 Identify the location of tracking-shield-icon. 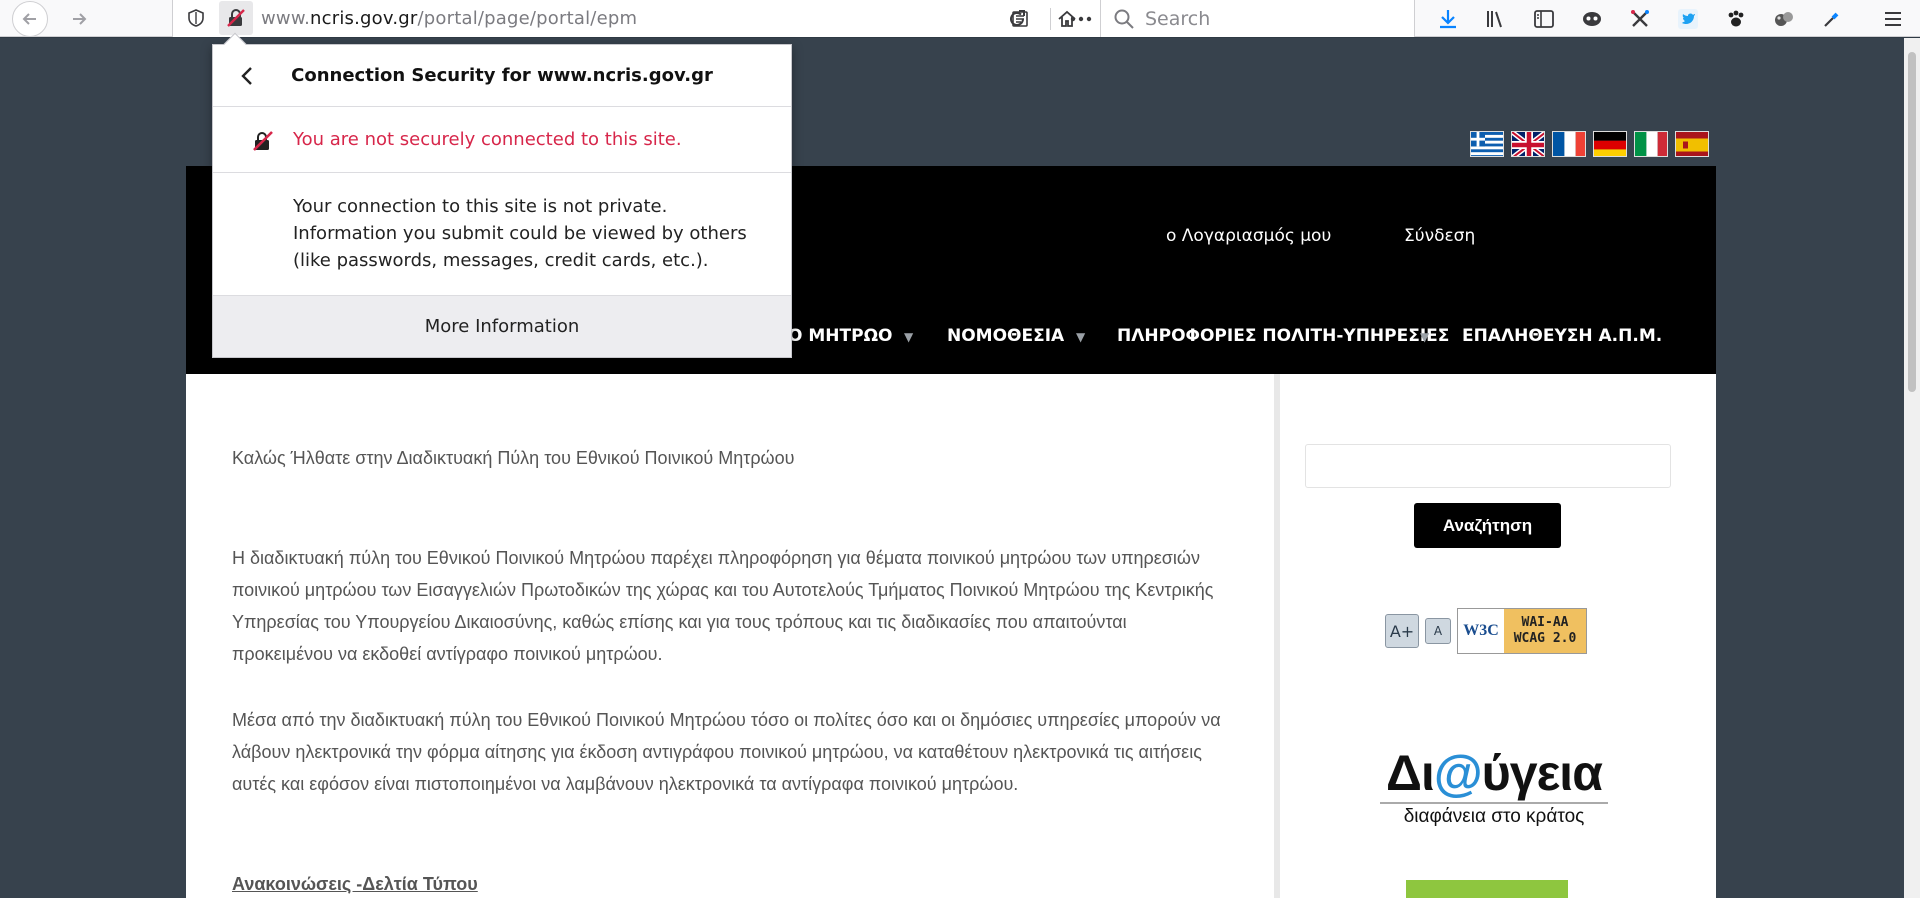
(196, 18).